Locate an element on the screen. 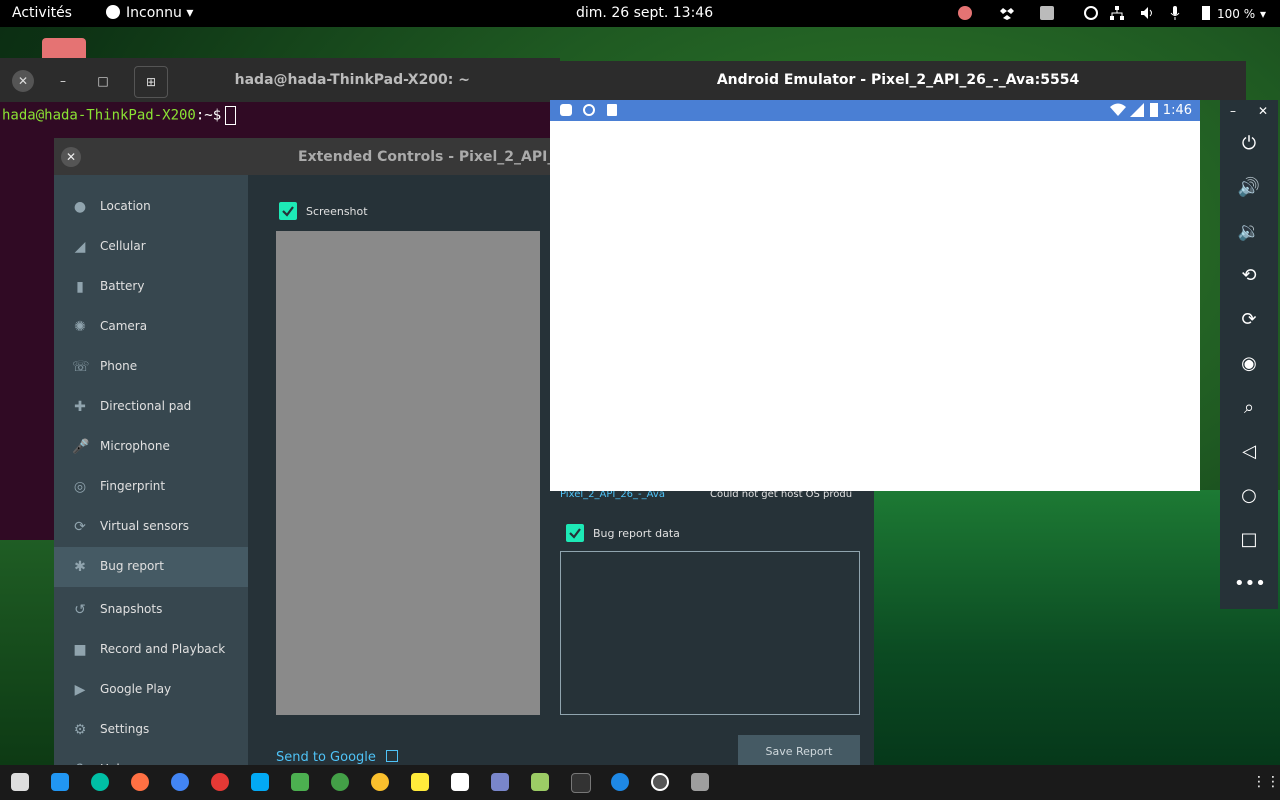  network-icon is located at coordinates (1117, 13).